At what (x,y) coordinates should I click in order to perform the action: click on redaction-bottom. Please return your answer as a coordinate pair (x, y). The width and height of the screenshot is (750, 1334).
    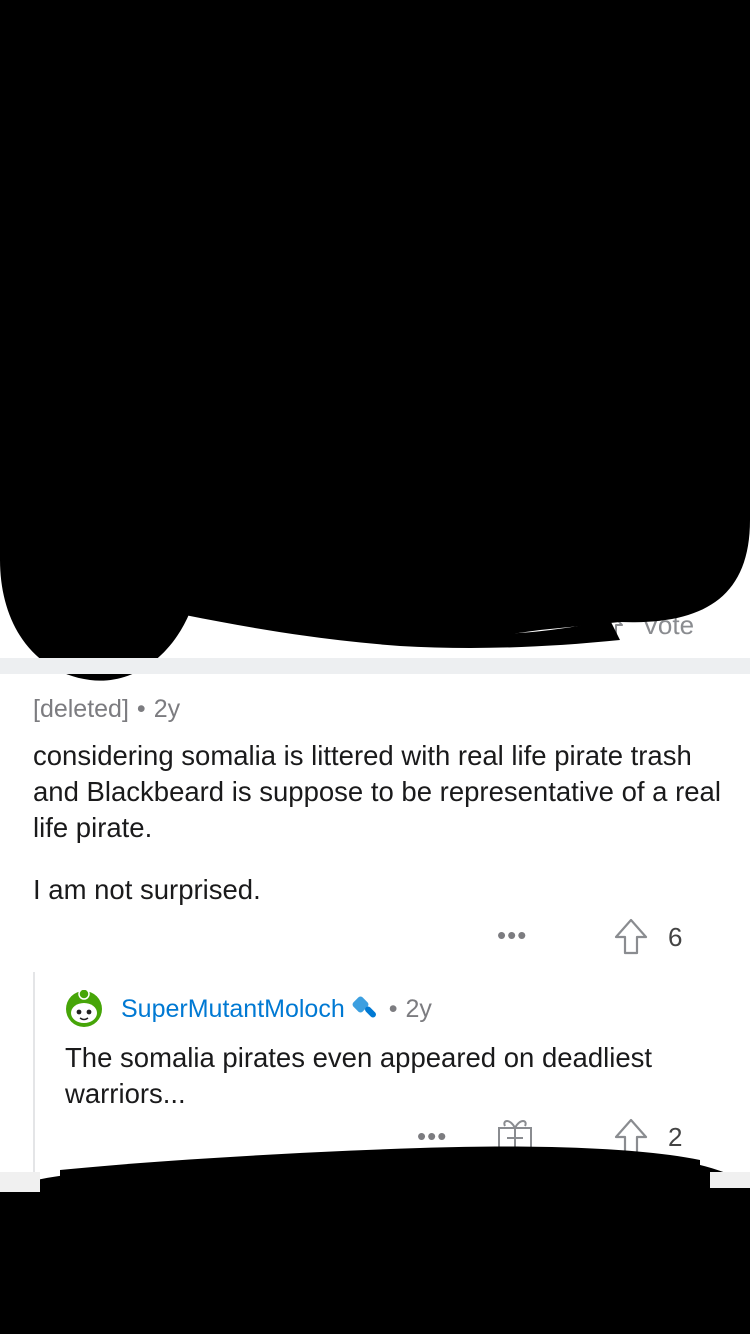
    Looking at the image, I should click on (375, 1240).